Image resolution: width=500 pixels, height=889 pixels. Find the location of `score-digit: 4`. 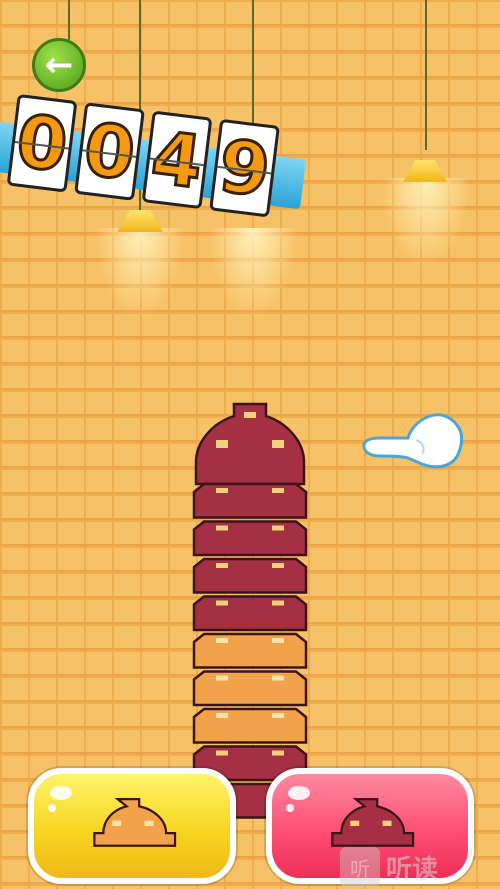

score-digit: 4 is located at coordinates (177, 160).